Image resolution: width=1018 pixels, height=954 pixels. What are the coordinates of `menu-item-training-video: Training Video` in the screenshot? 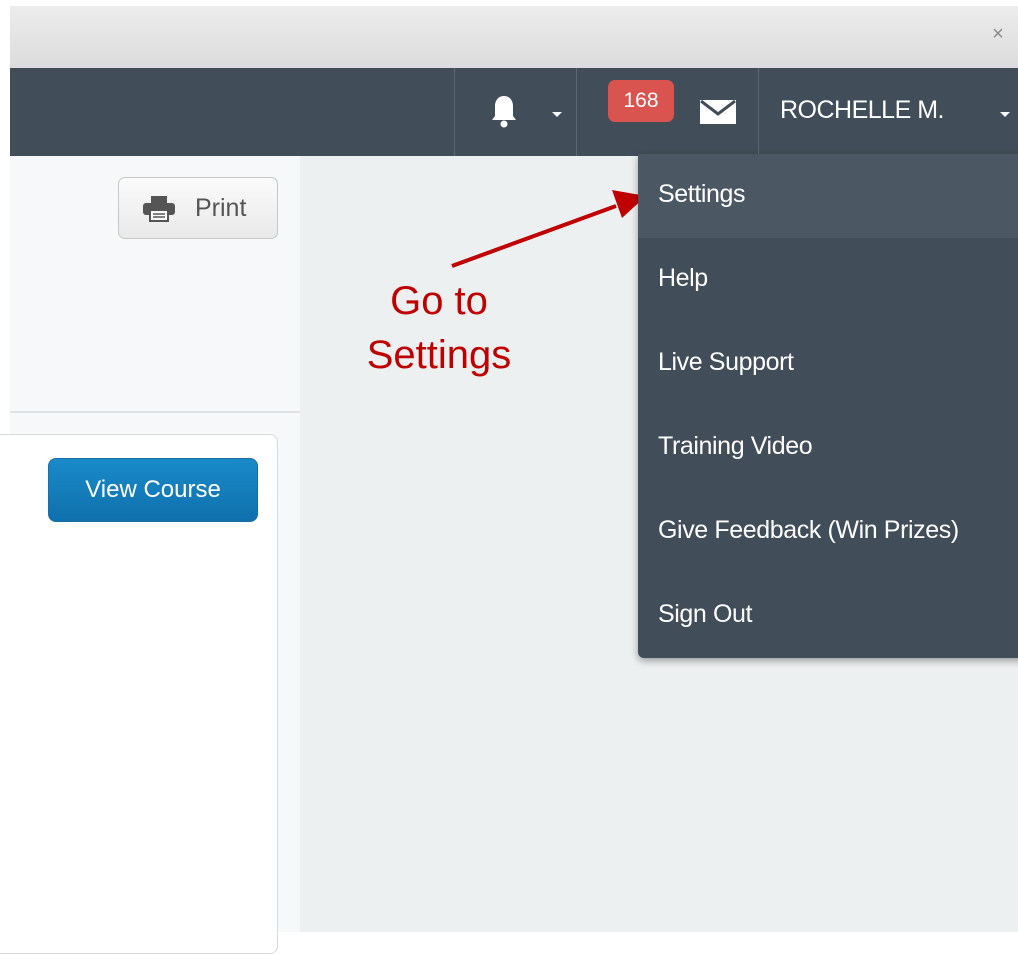 It's located at (828, 448).